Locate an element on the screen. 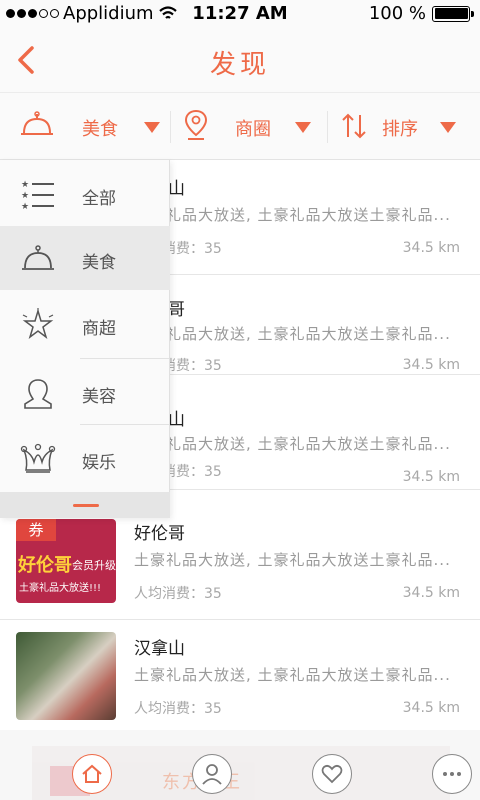 This screenshot has width=480, height=800. dropdown-item-label: 娱乐 is located at coordinates (99, 463).